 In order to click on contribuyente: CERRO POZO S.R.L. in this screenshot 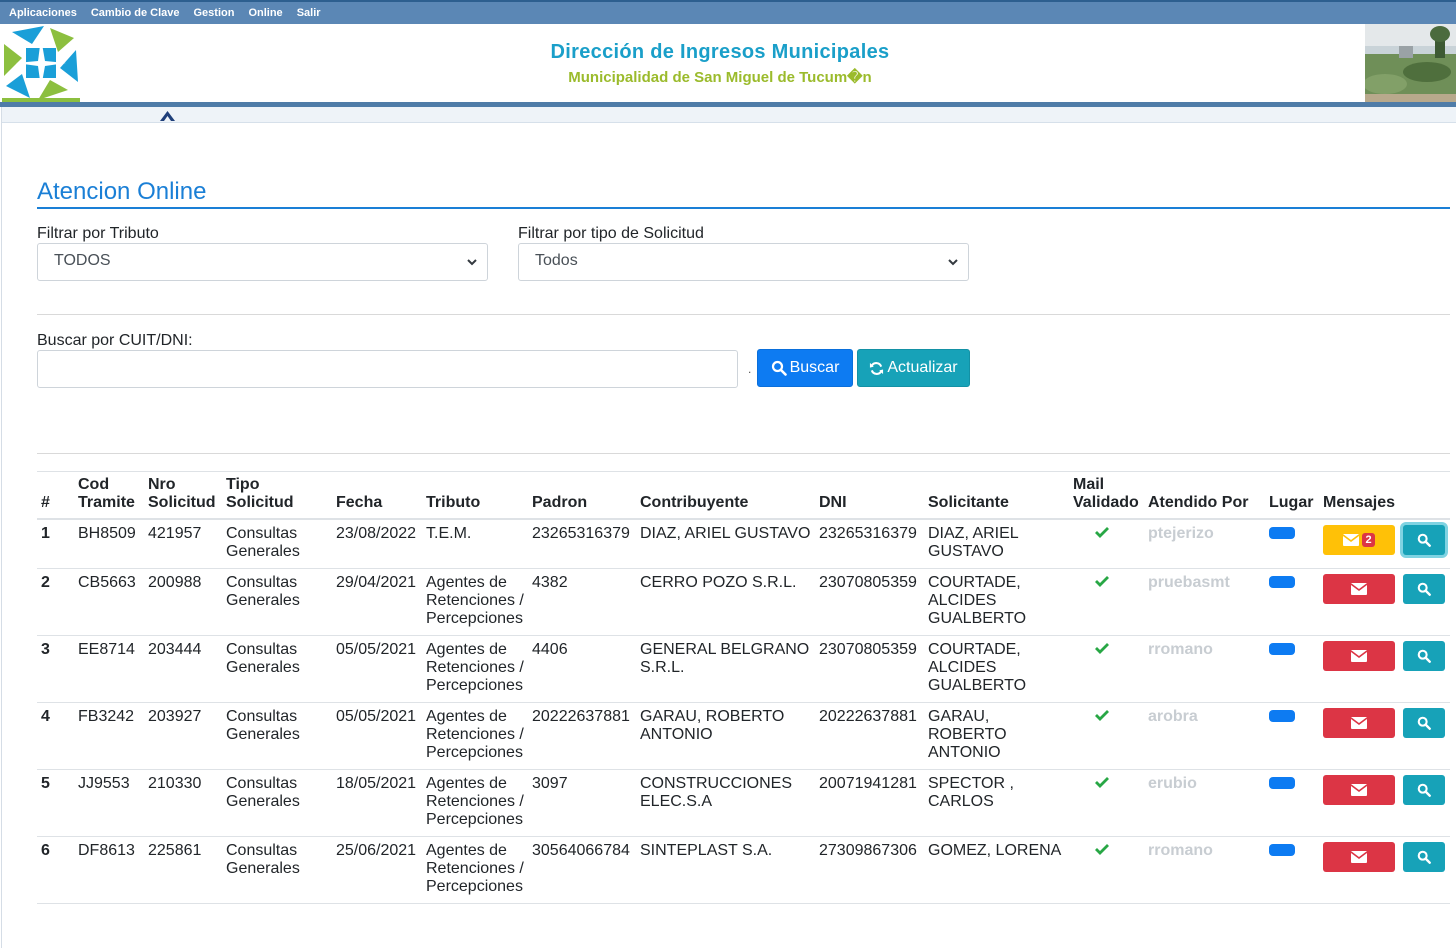, I will do `click(725, 602)`.